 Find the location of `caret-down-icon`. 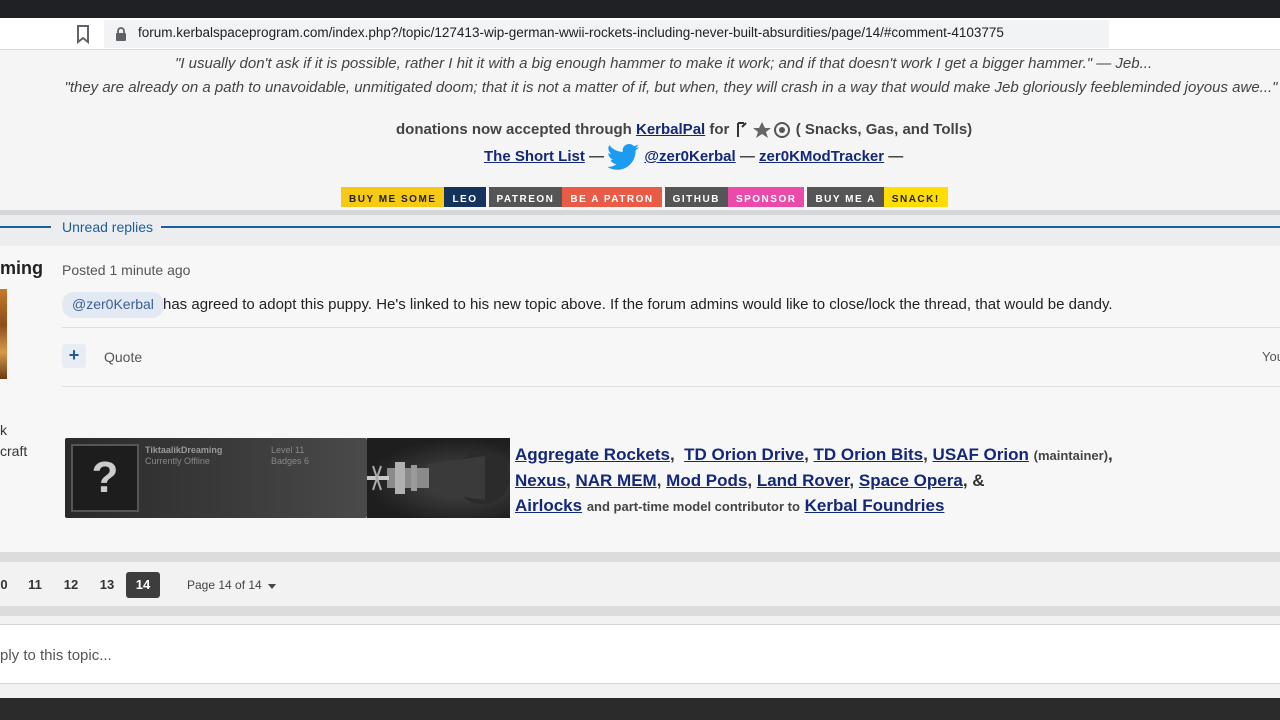

caret-down-icon is located at coordinates (272, 586).